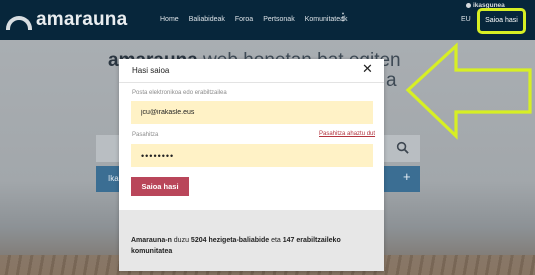 The width and height of the screenshot is (535, 275). What do you see at coordinates (151, 240) in the screenshot?
I see `stats-prefix: Amarauna-n` at bounding box center [151, 240].